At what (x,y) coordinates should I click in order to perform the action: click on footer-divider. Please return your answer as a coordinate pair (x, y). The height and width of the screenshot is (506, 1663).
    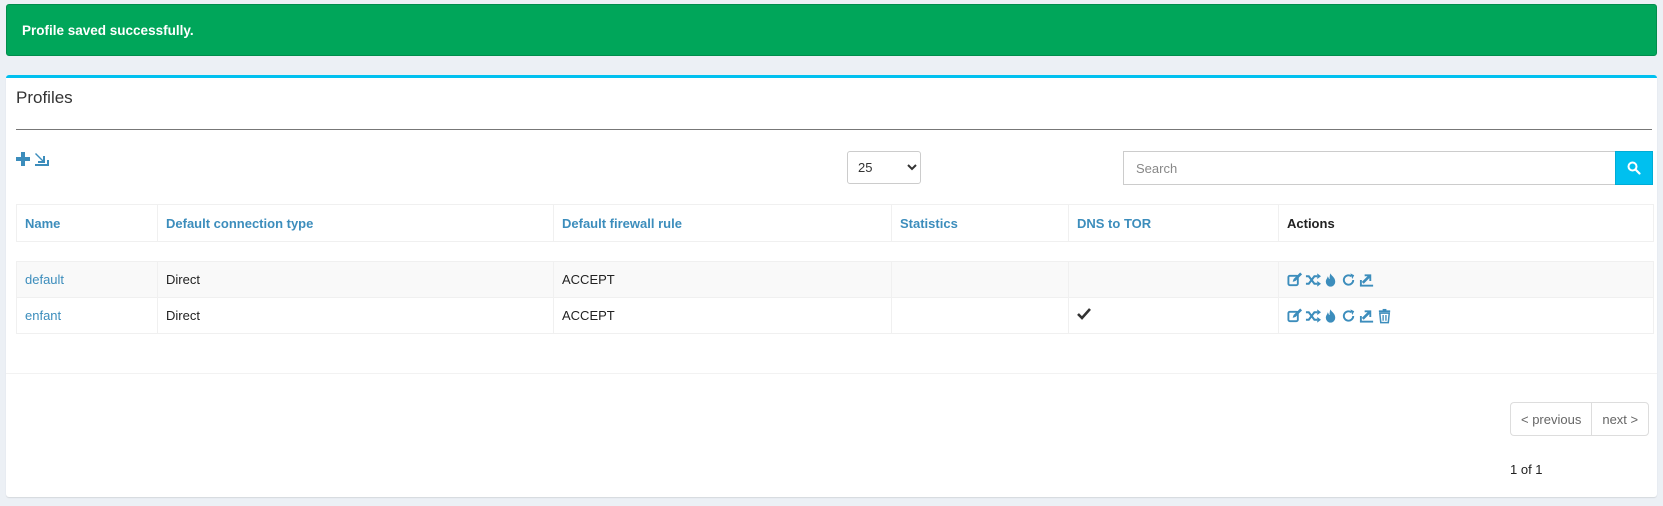
    Looking at the image, I should click on (831, 373).